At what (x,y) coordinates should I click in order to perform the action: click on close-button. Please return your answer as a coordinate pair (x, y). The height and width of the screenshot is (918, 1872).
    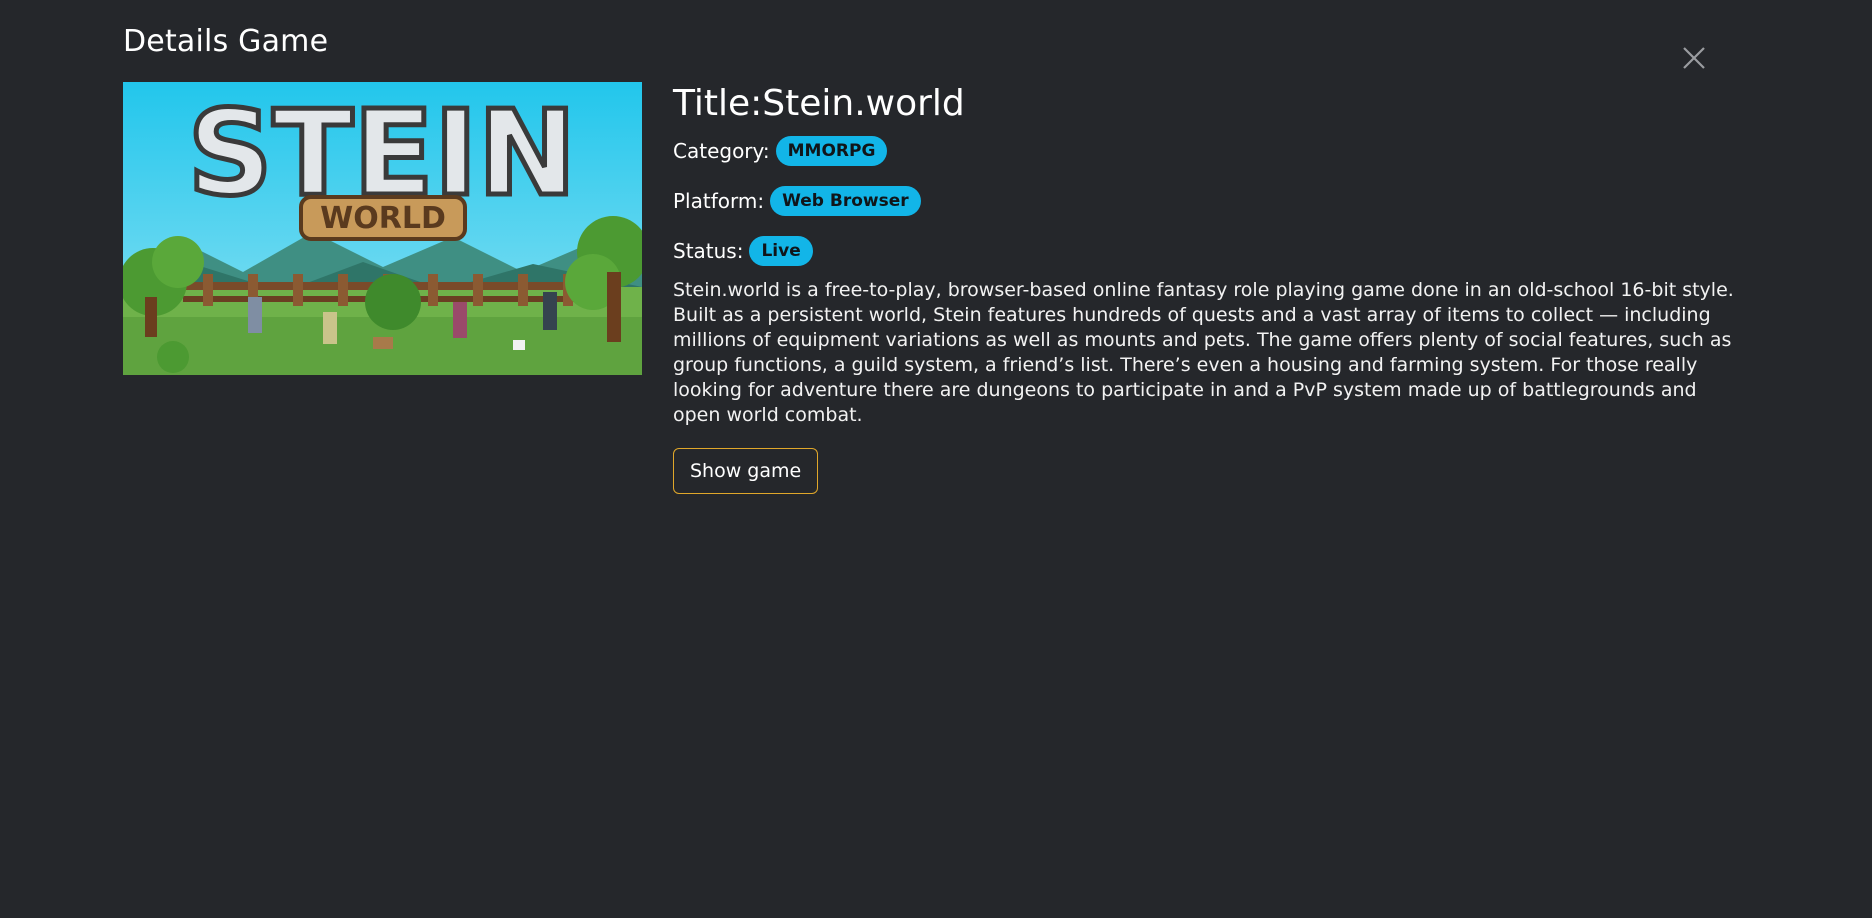
    Looking at the image, I should click on (1694, 58).